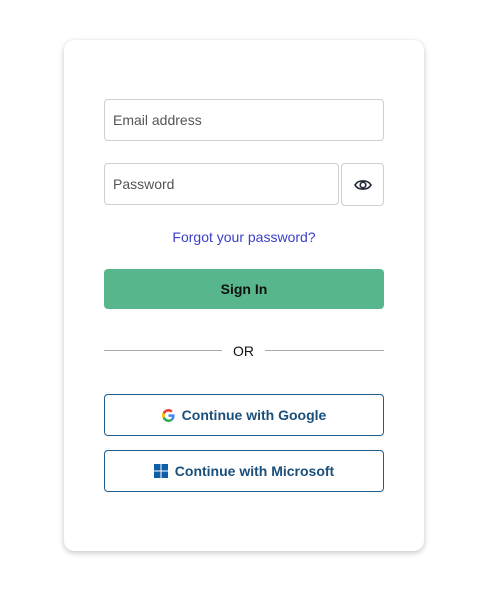  I want to click on continue-with-microsoft-button: Continue with Microsoft, so click(244, 471).